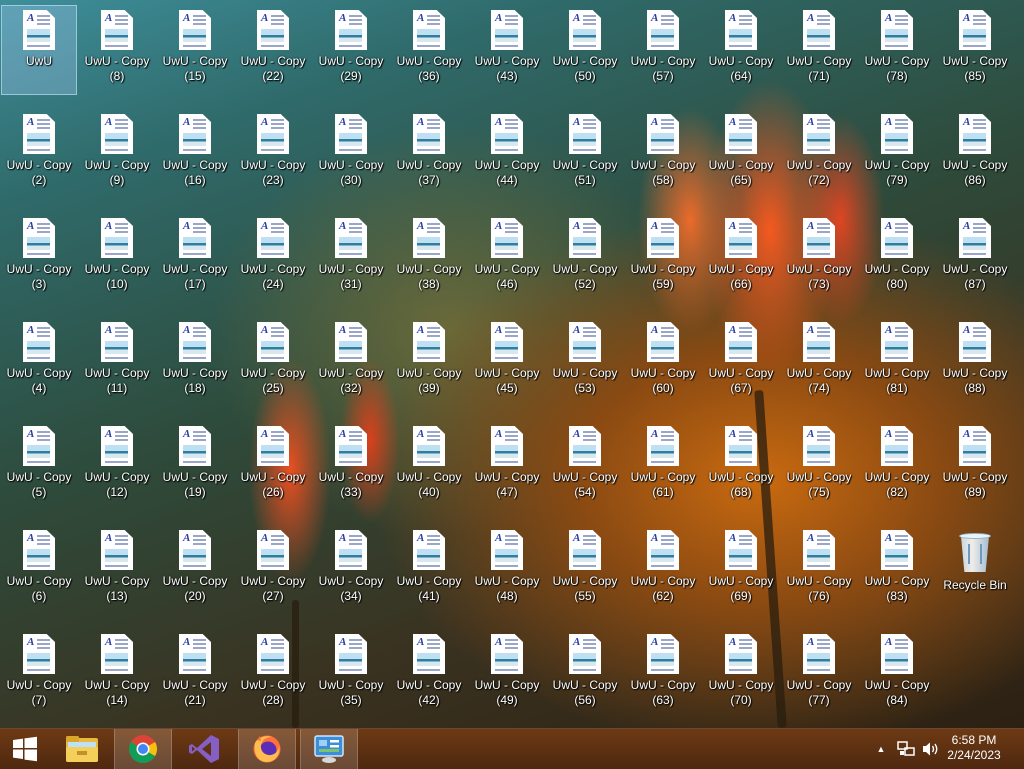  What do you see at coordinates (663, 154) in the screenshot?
I see `desktop-file-icon: A UwU - Copy (58)` at bounding box center [663, 154].